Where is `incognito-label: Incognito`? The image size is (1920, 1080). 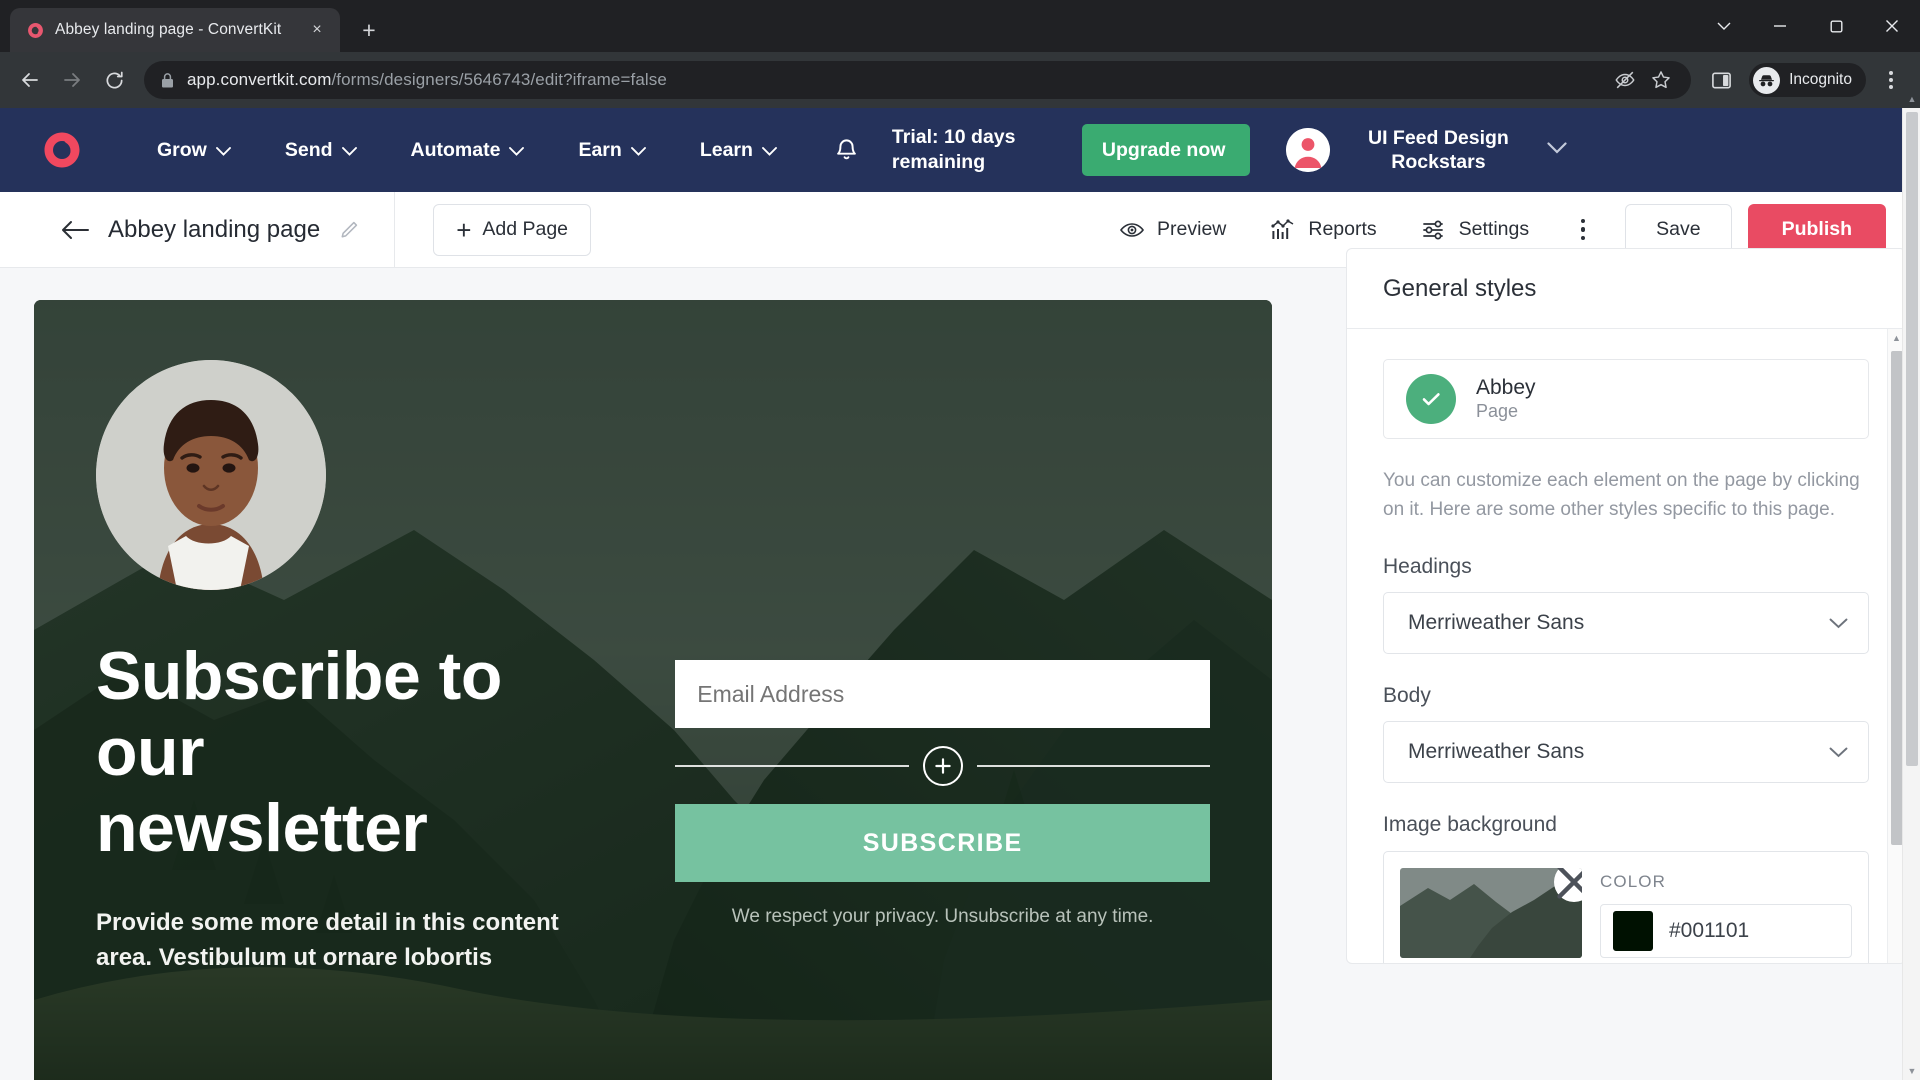
incognito-label: Incognito is located at coordinates (1820, 79).